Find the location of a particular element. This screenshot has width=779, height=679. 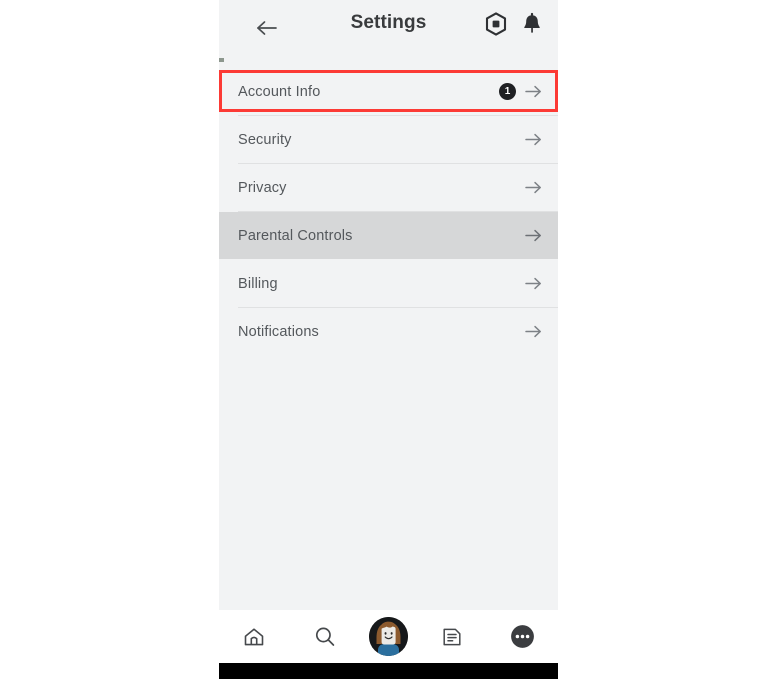

nav-item-avatar is located at coordinates (388, 636).